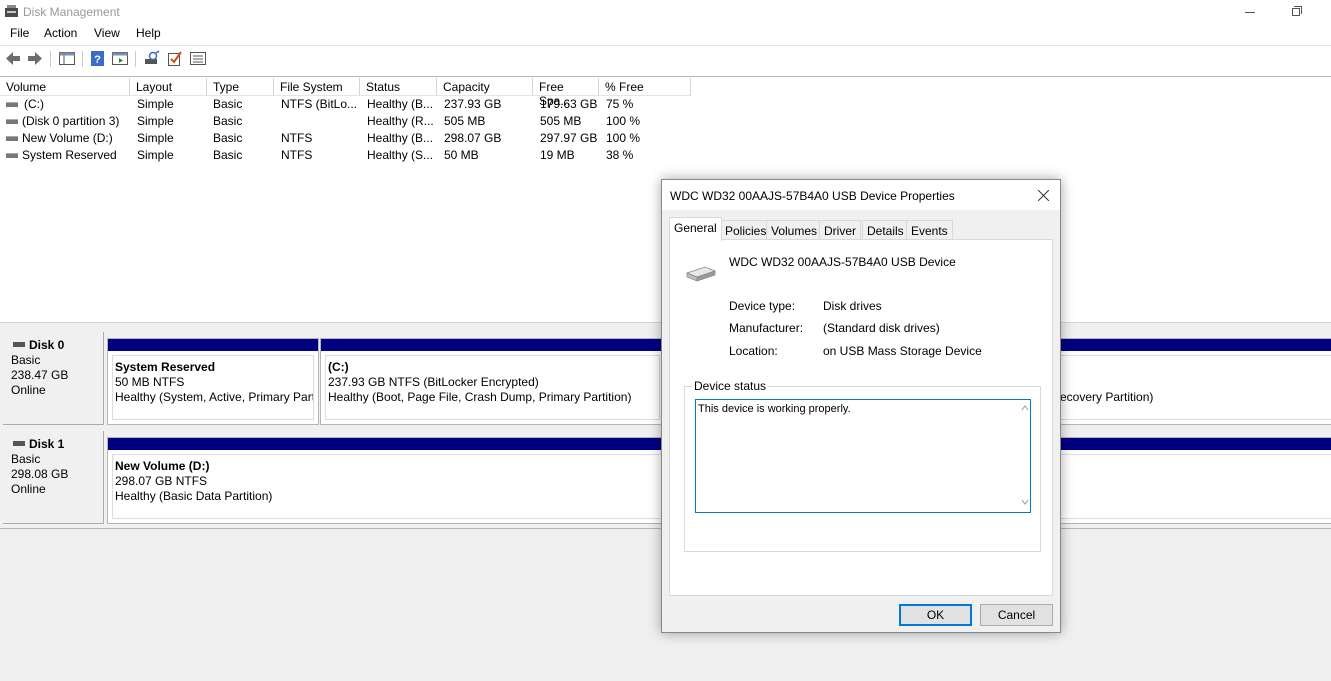 This screenshot has width=1331, height=681. Describe the element at coordinates (1016, 615) in the screenshot. I see `cancel-button: Cancel` at that location.